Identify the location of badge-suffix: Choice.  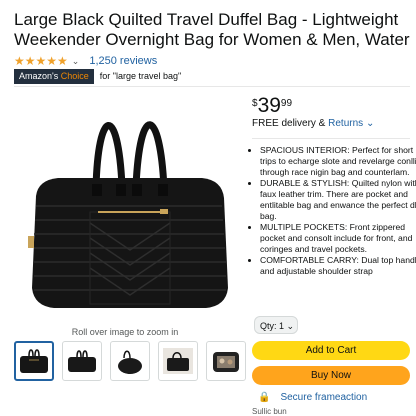
(74, 75).